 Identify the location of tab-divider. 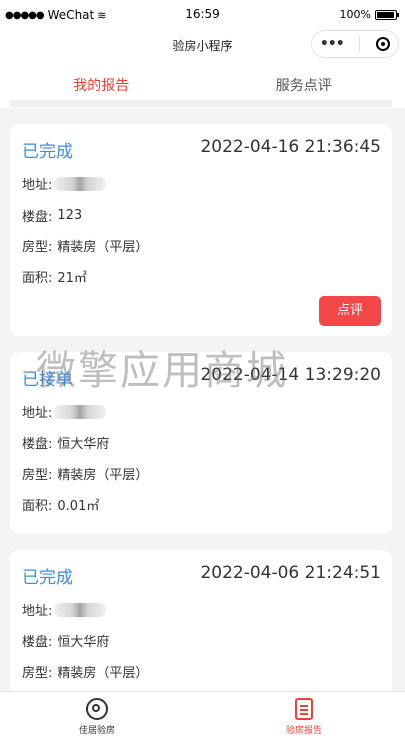
(201, 103).